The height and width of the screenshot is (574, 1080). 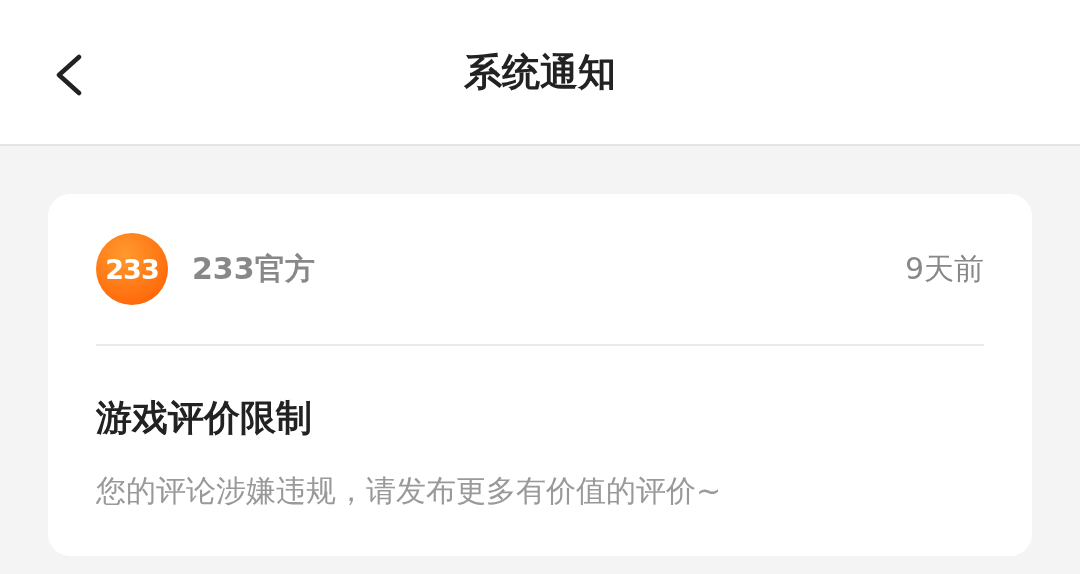 What do you see at coordinates (409, 491) in the screenshot?
I see `notification-message: 您的评论涉嫌违规，请发布更多有价值的评价~` at bounding box center [409, 491].